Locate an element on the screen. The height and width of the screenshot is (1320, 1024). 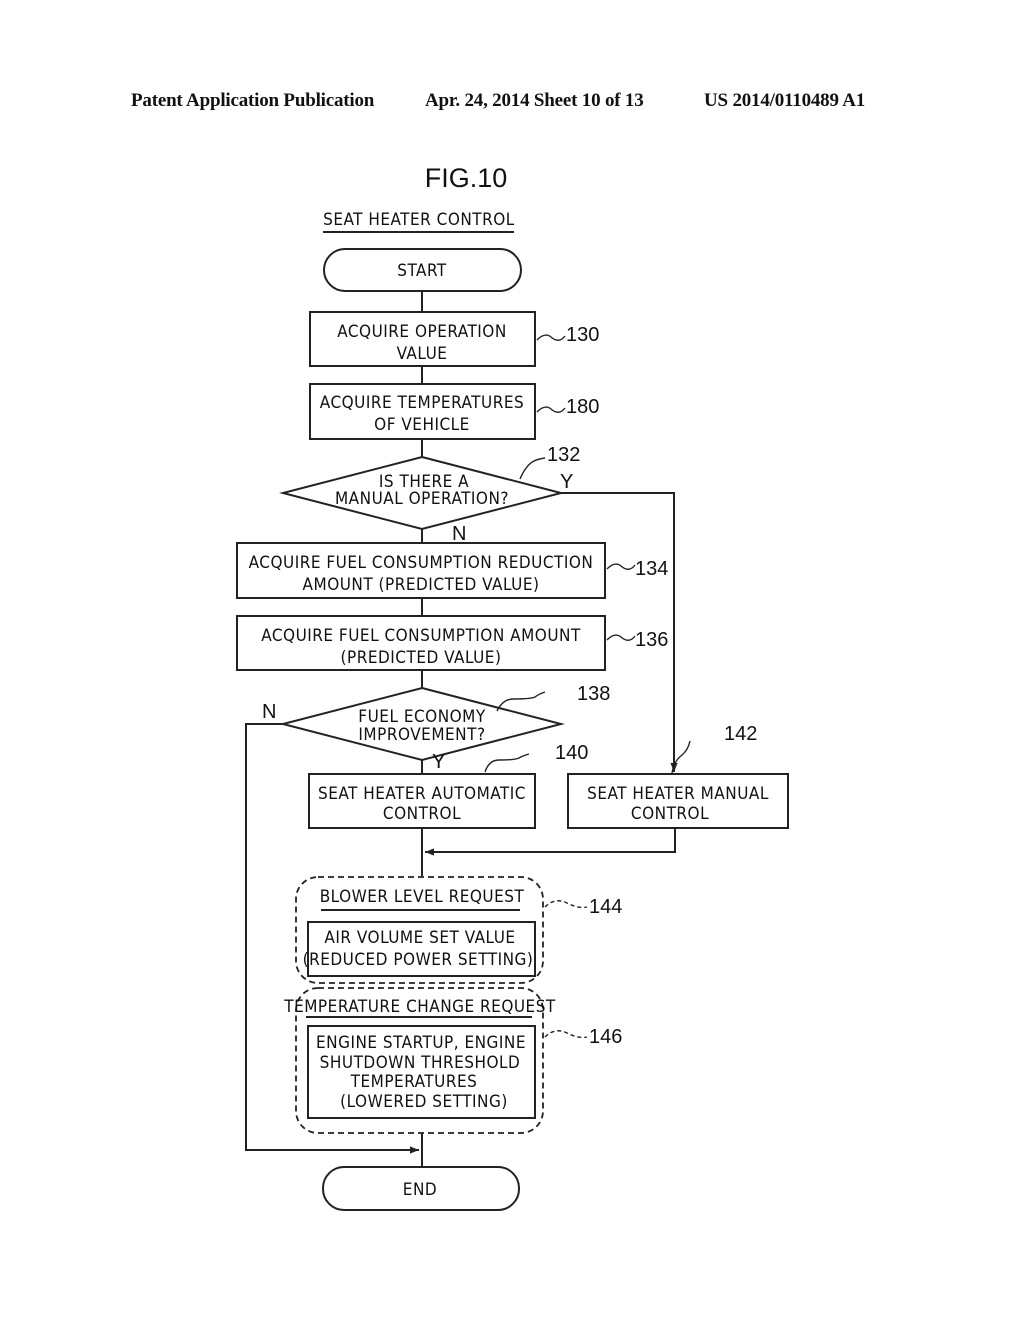
ref-130-leader is located at coordinates (551, 337).